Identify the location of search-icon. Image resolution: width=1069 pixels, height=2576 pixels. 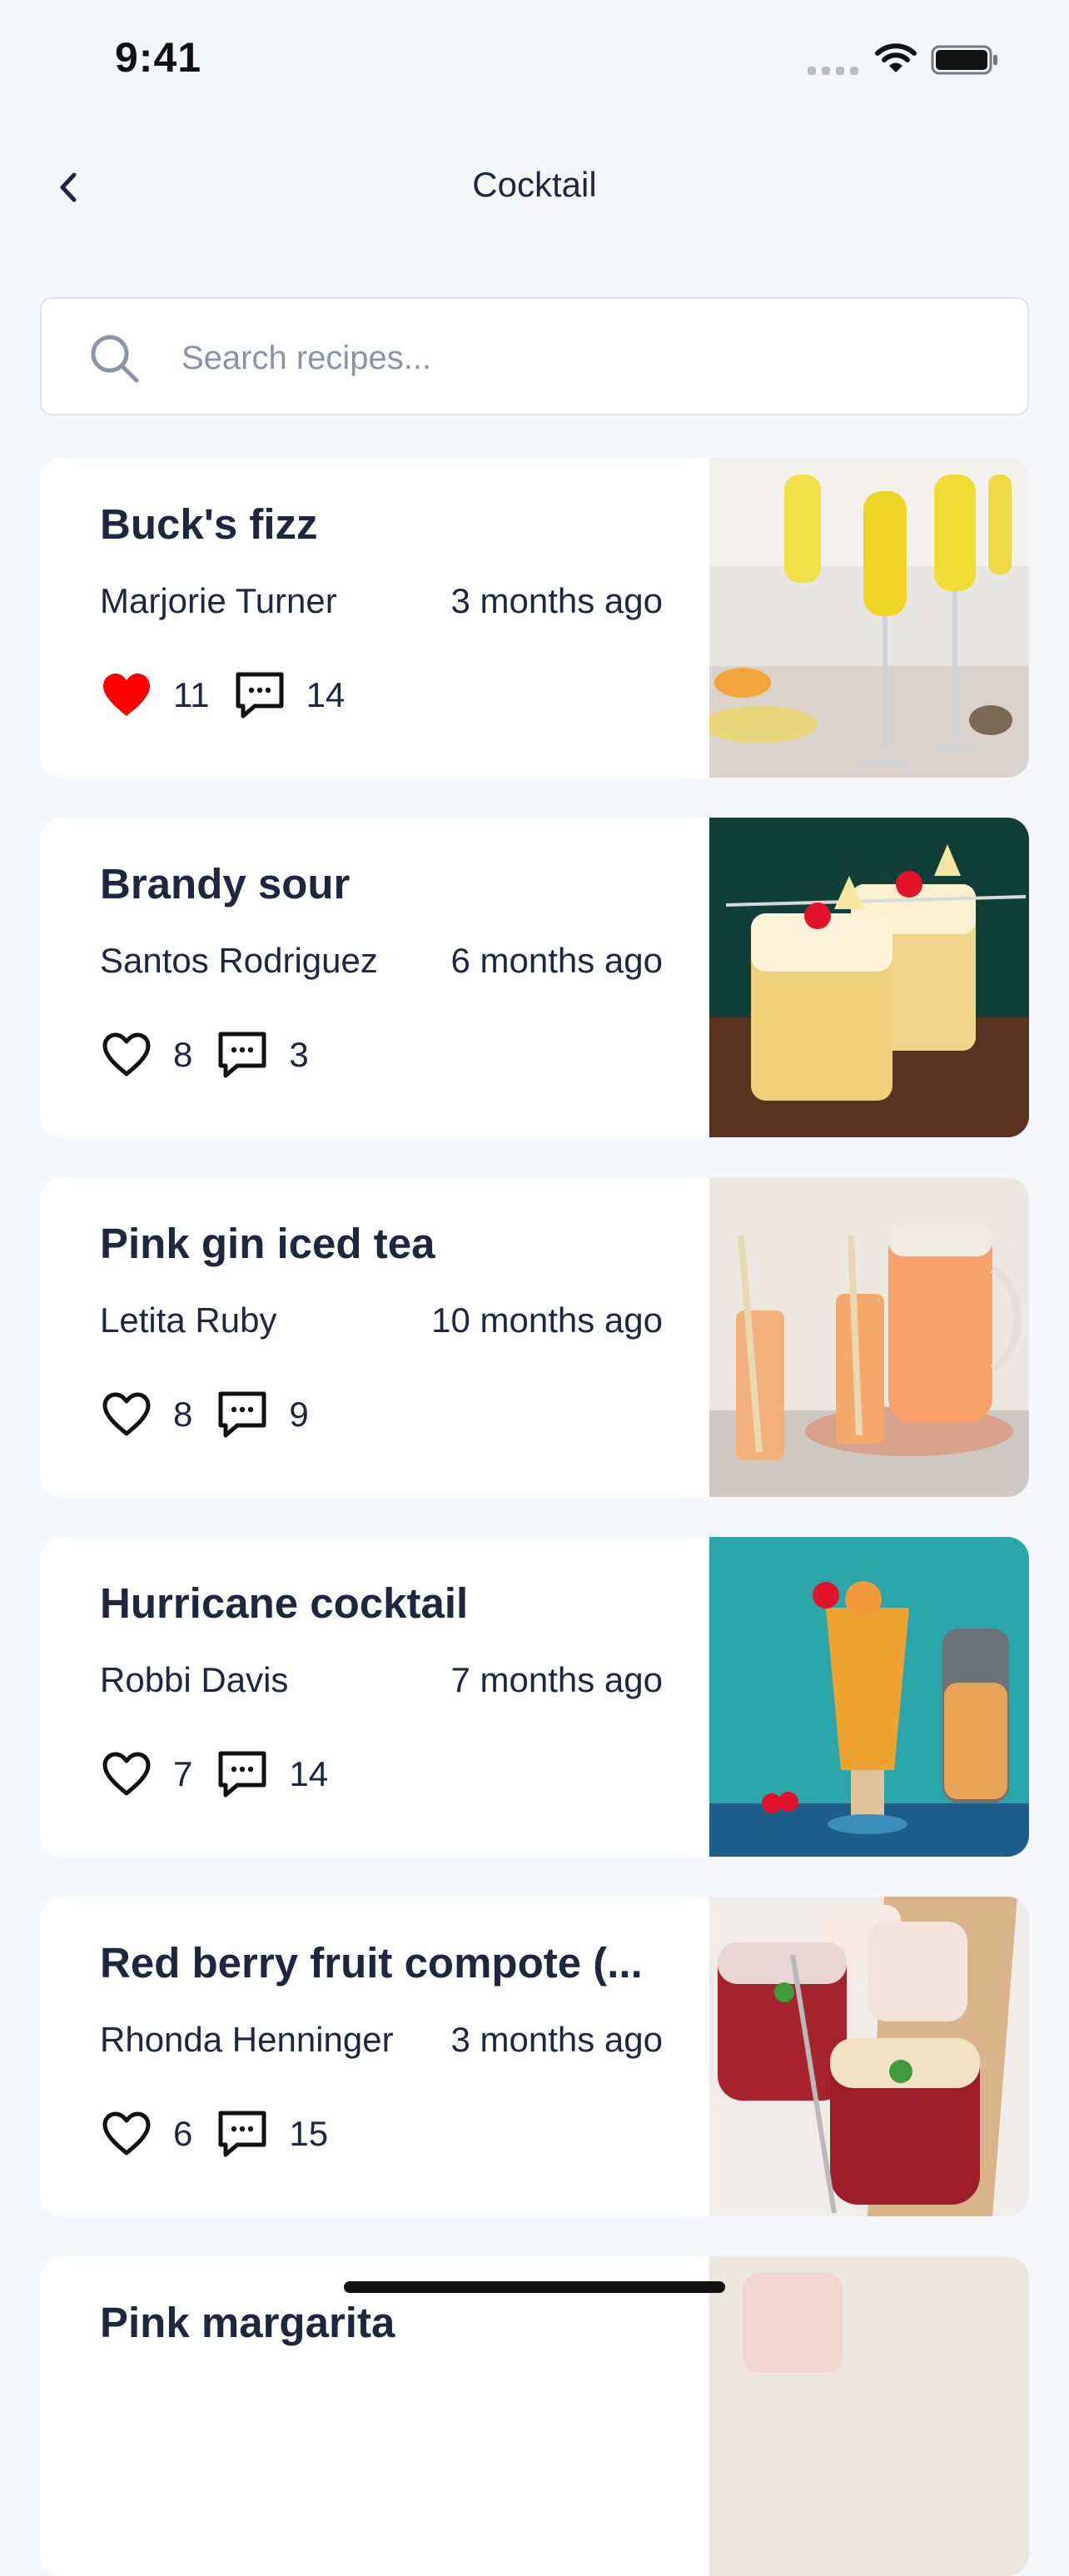
(115, 358).